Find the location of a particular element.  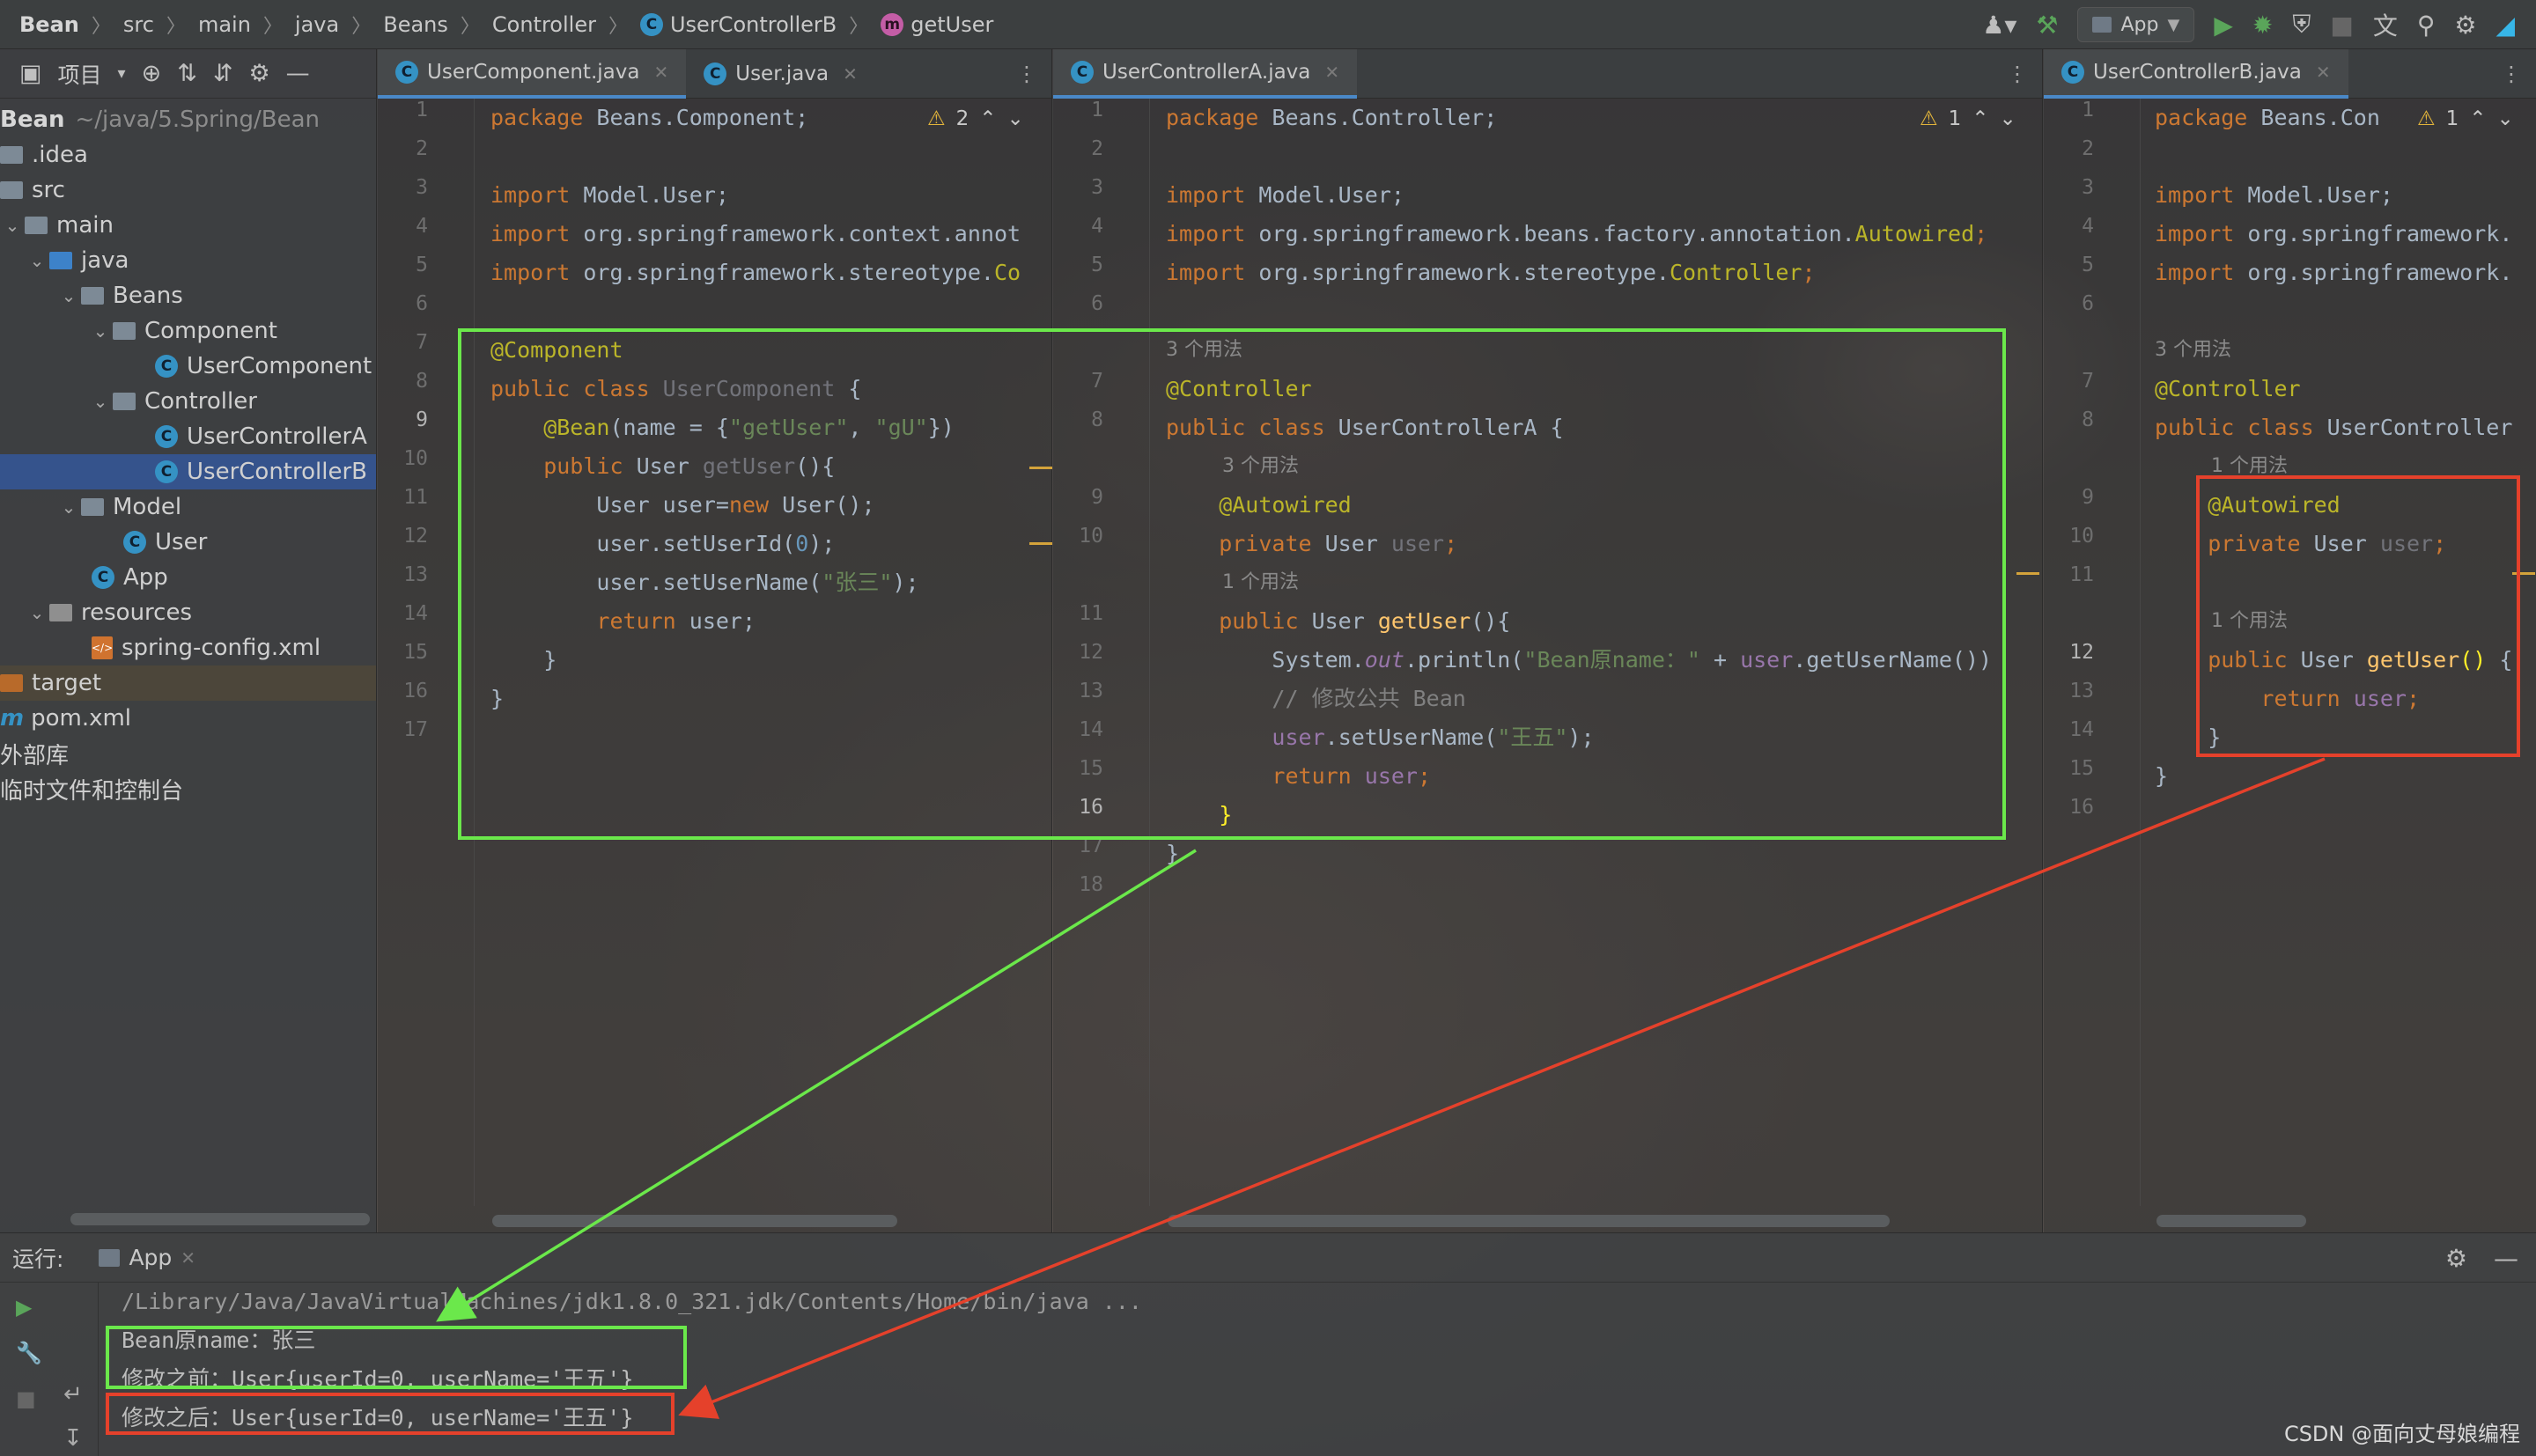

translate-icon: 文 is located at coordinates (2385, 24).